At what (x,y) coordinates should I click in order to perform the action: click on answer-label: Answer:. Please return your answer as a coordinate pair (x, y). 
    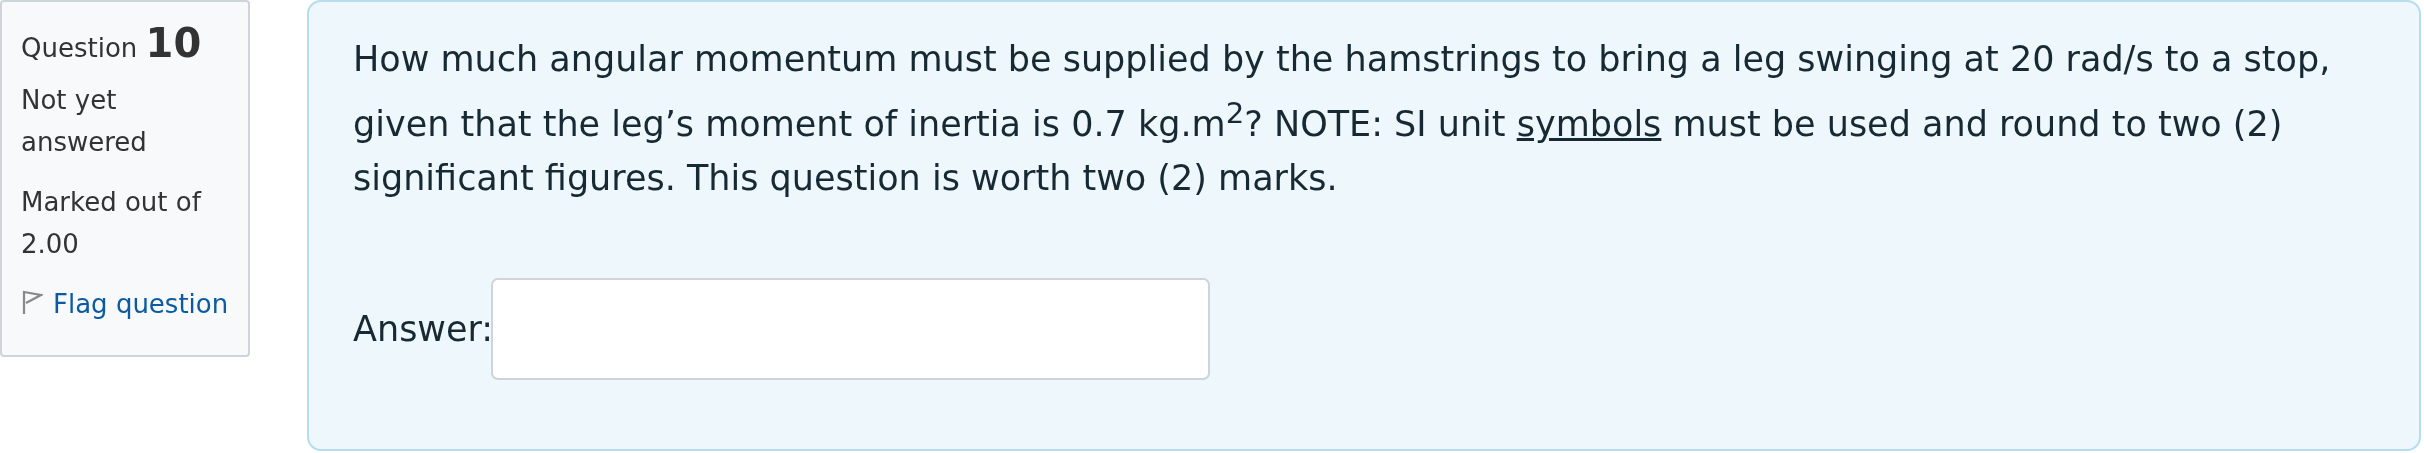
    Looking at the image, I should click on (423, 328).